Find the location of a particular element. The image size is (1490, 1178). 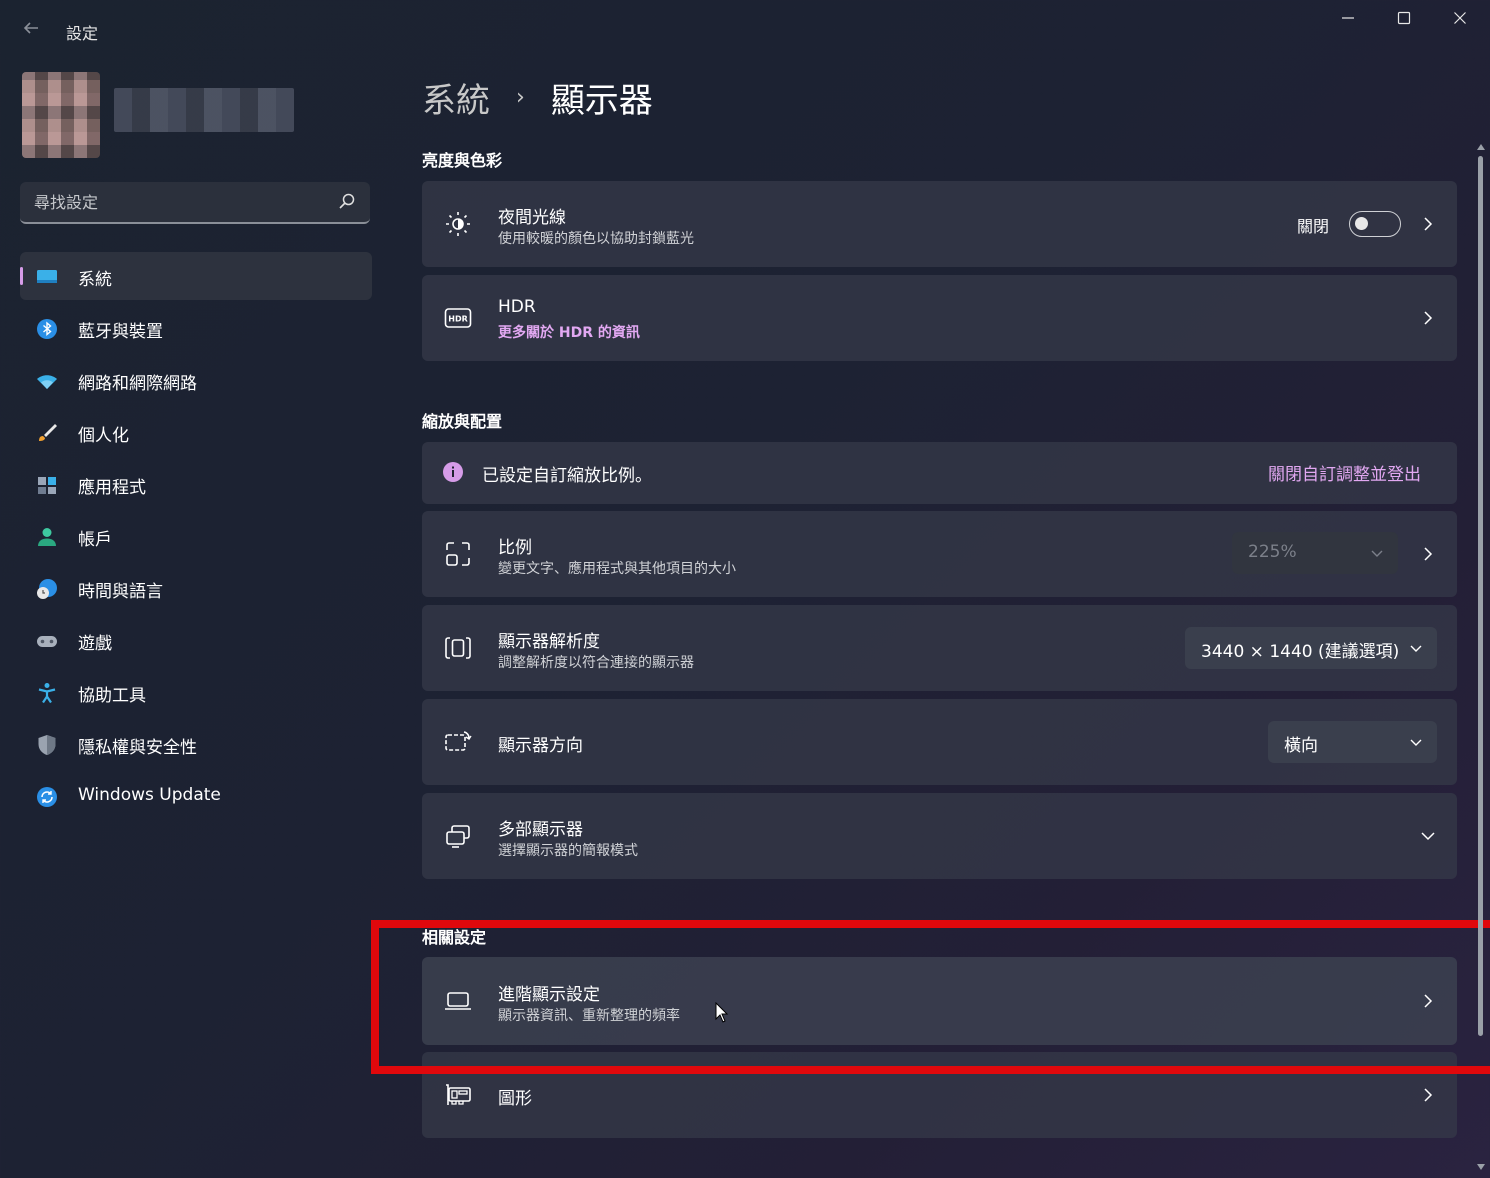

orientation-title: 顯示器方向 is located at coordinates (540, 746).